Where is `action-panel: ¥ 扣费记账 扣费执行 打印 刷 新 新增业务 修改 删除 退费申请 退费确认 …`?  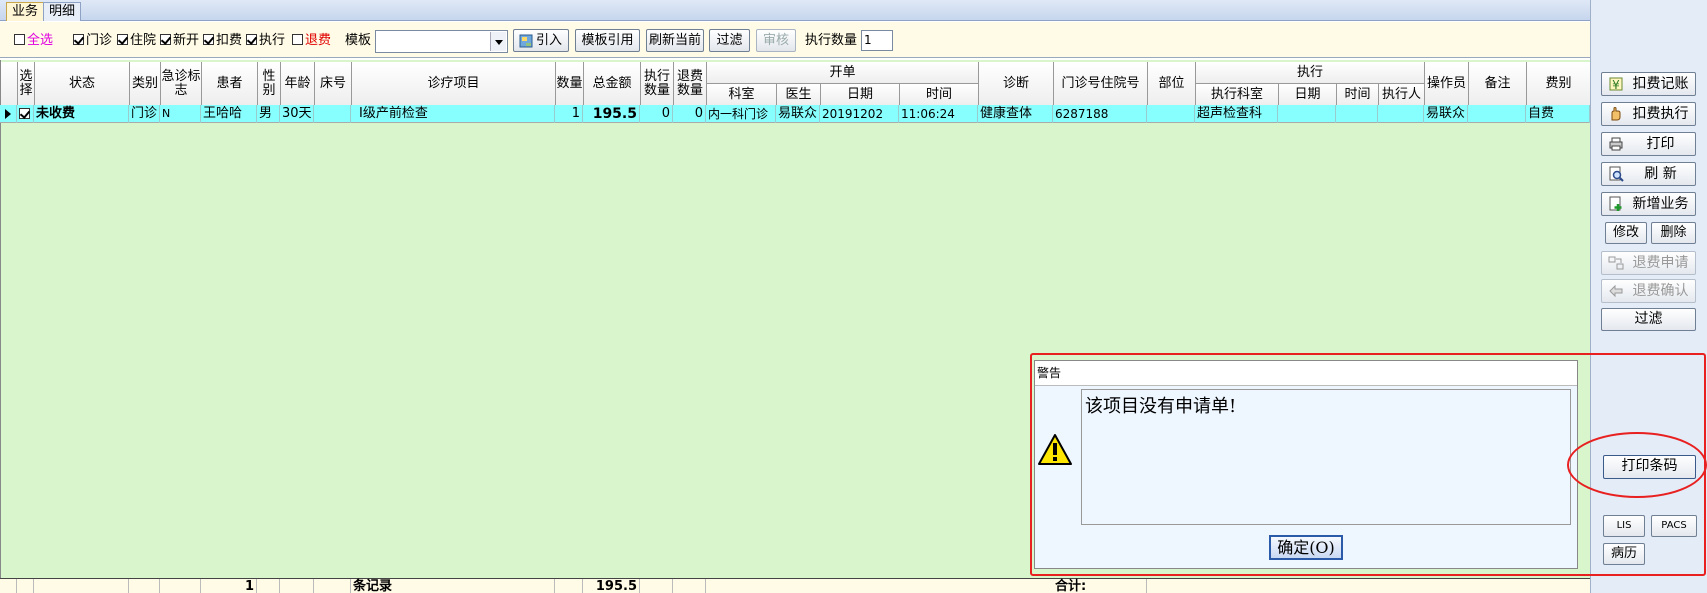
action-panel: ¥ 扣费记账 扣费执行 打印 刷 新 新增业务 修改 删除 退费申请 退费确认 … is located at coordinates (1648, 296).